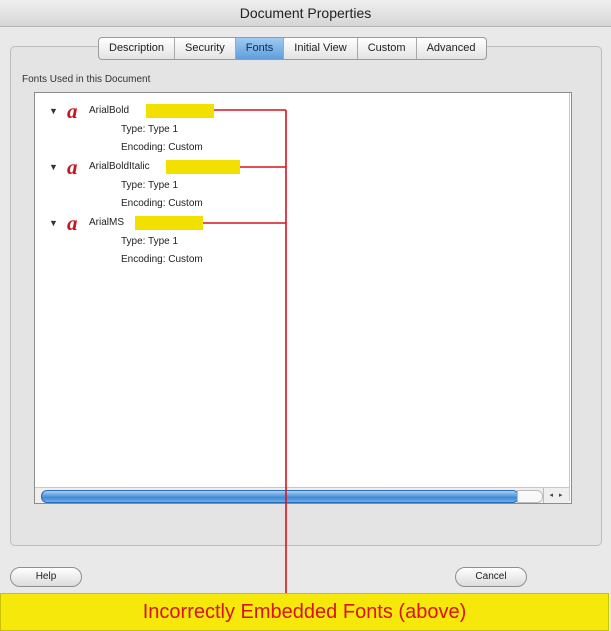 This screenshot has width=611, height=631. Describe the element at coordinates (245, 351) in the screenshot. I see `annotation-callout-lines` at that location.